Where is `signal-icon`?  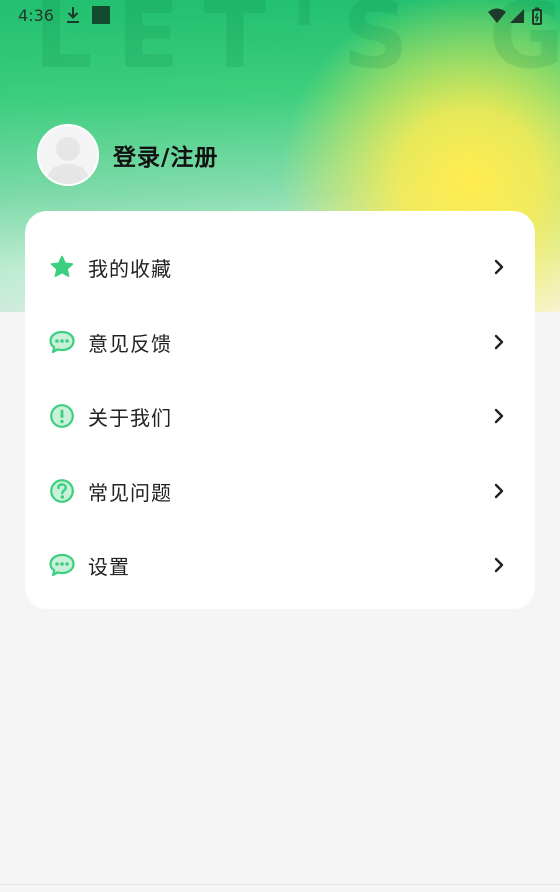
signal-icon is located at coordinates (517, 16).